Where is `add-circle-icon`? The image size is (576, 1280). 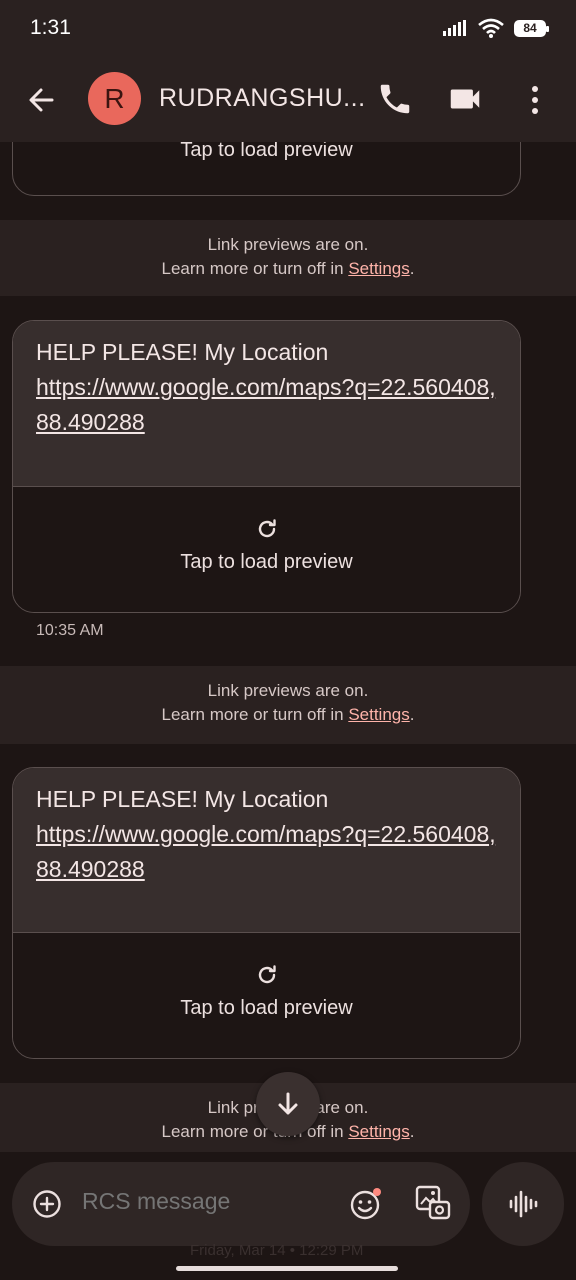
add-circle-icon is located at coordinates (47, 1204).